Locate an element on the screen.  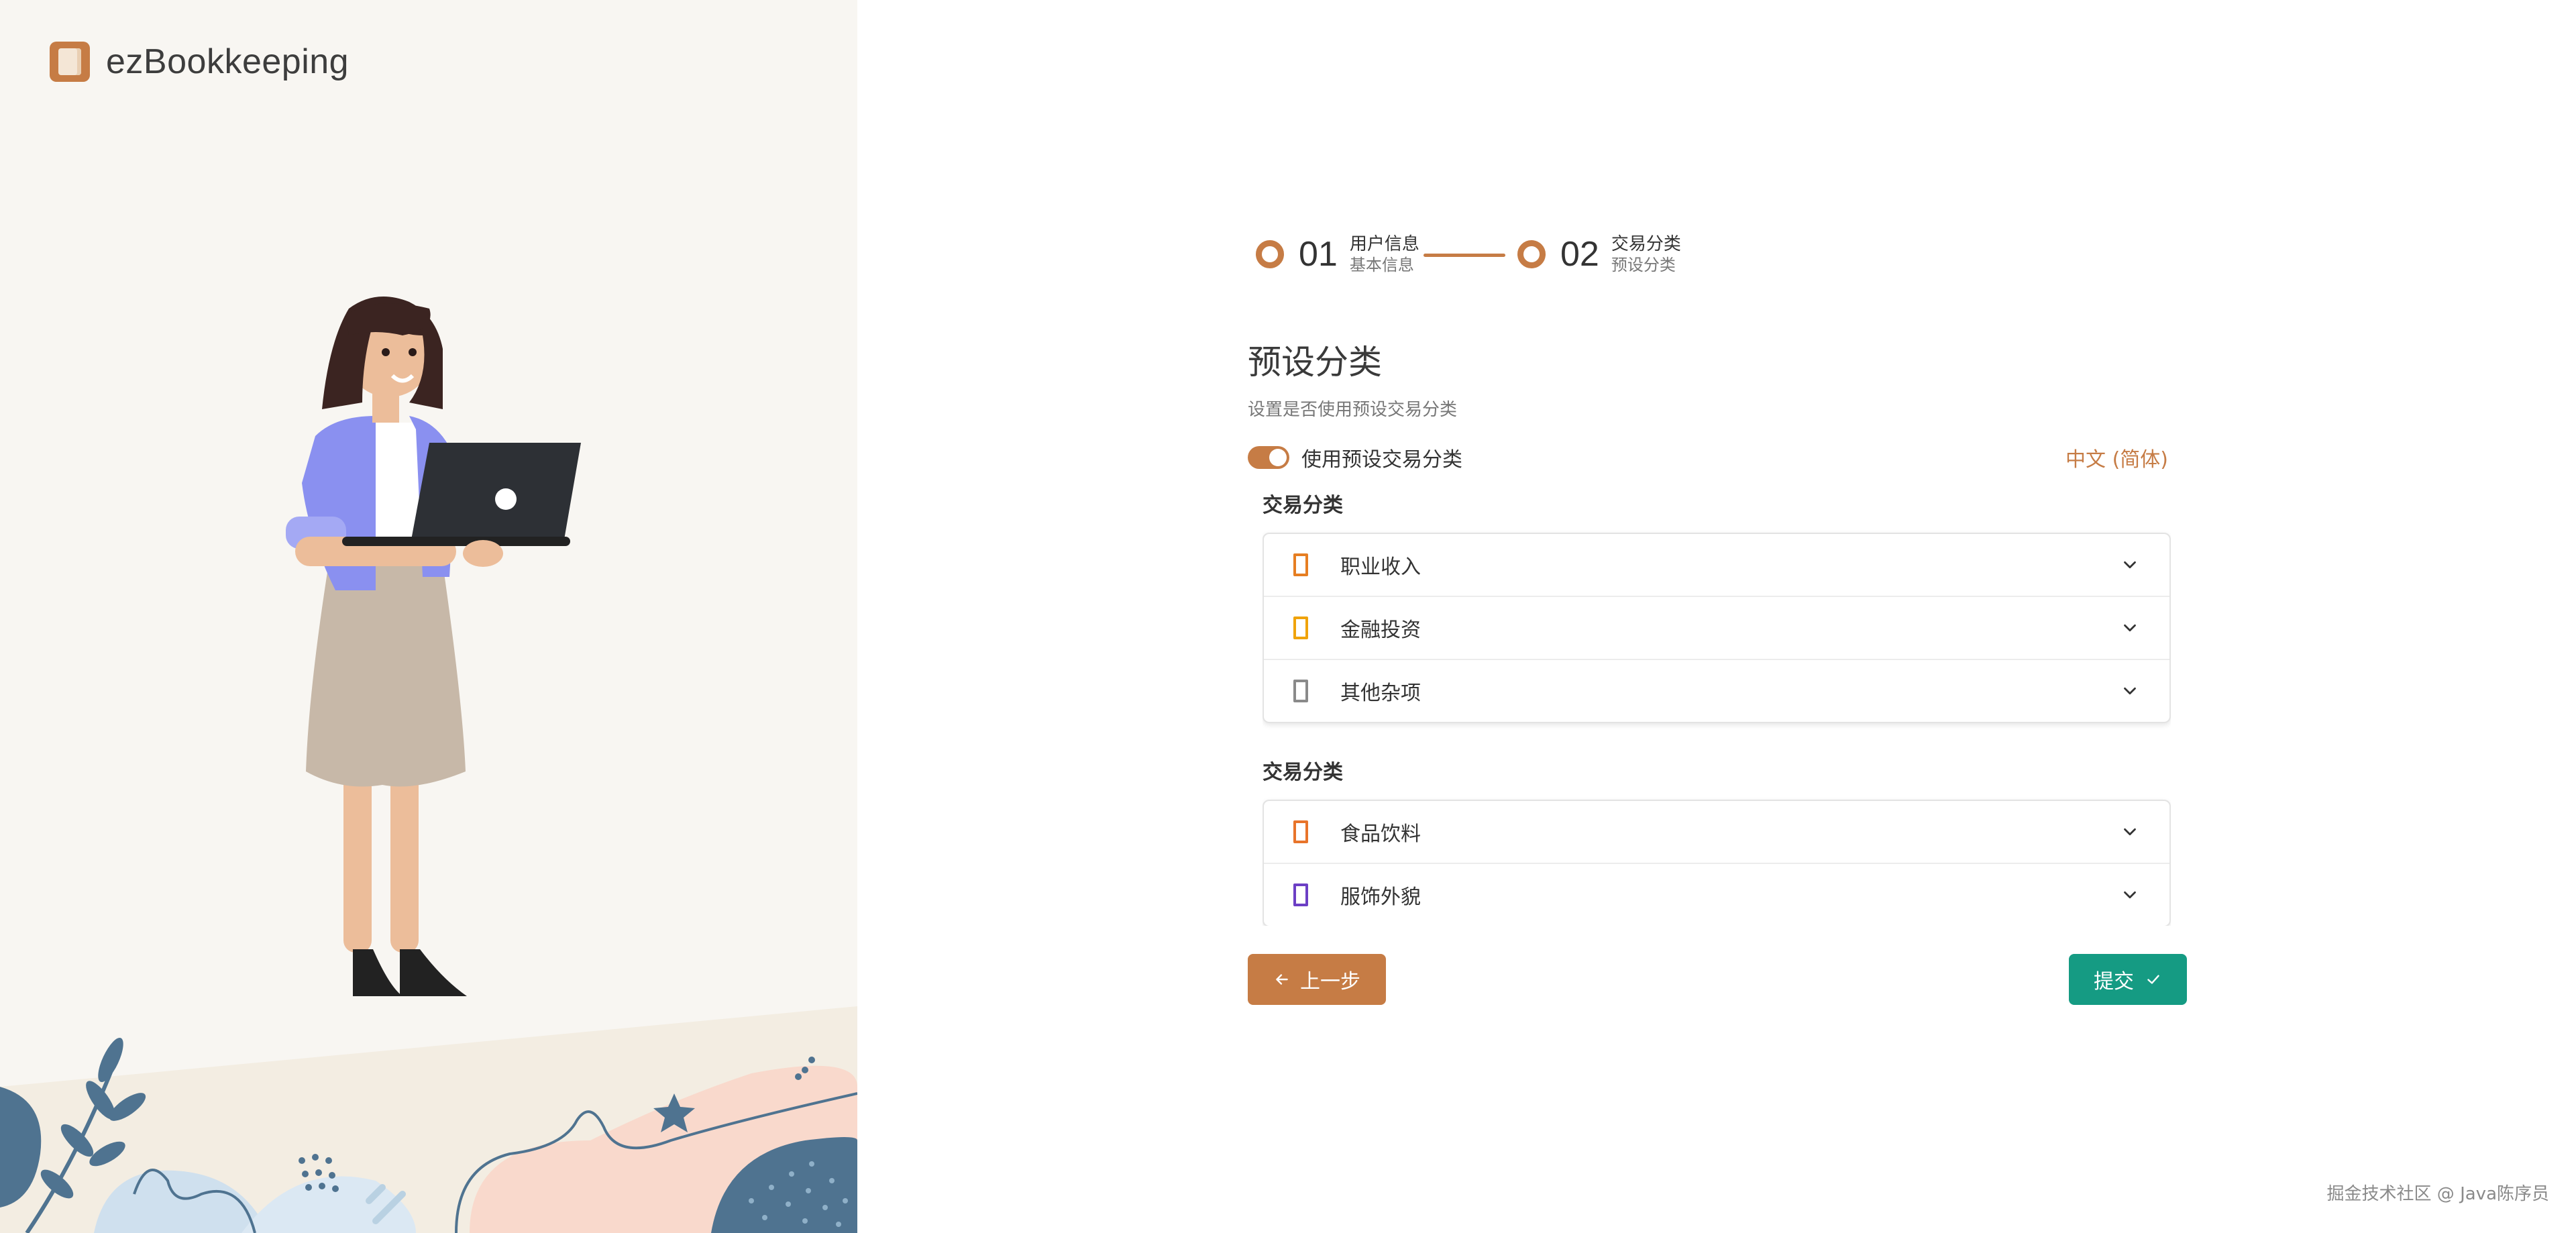
step-1-indicator is located at coordinates (1270, 254).